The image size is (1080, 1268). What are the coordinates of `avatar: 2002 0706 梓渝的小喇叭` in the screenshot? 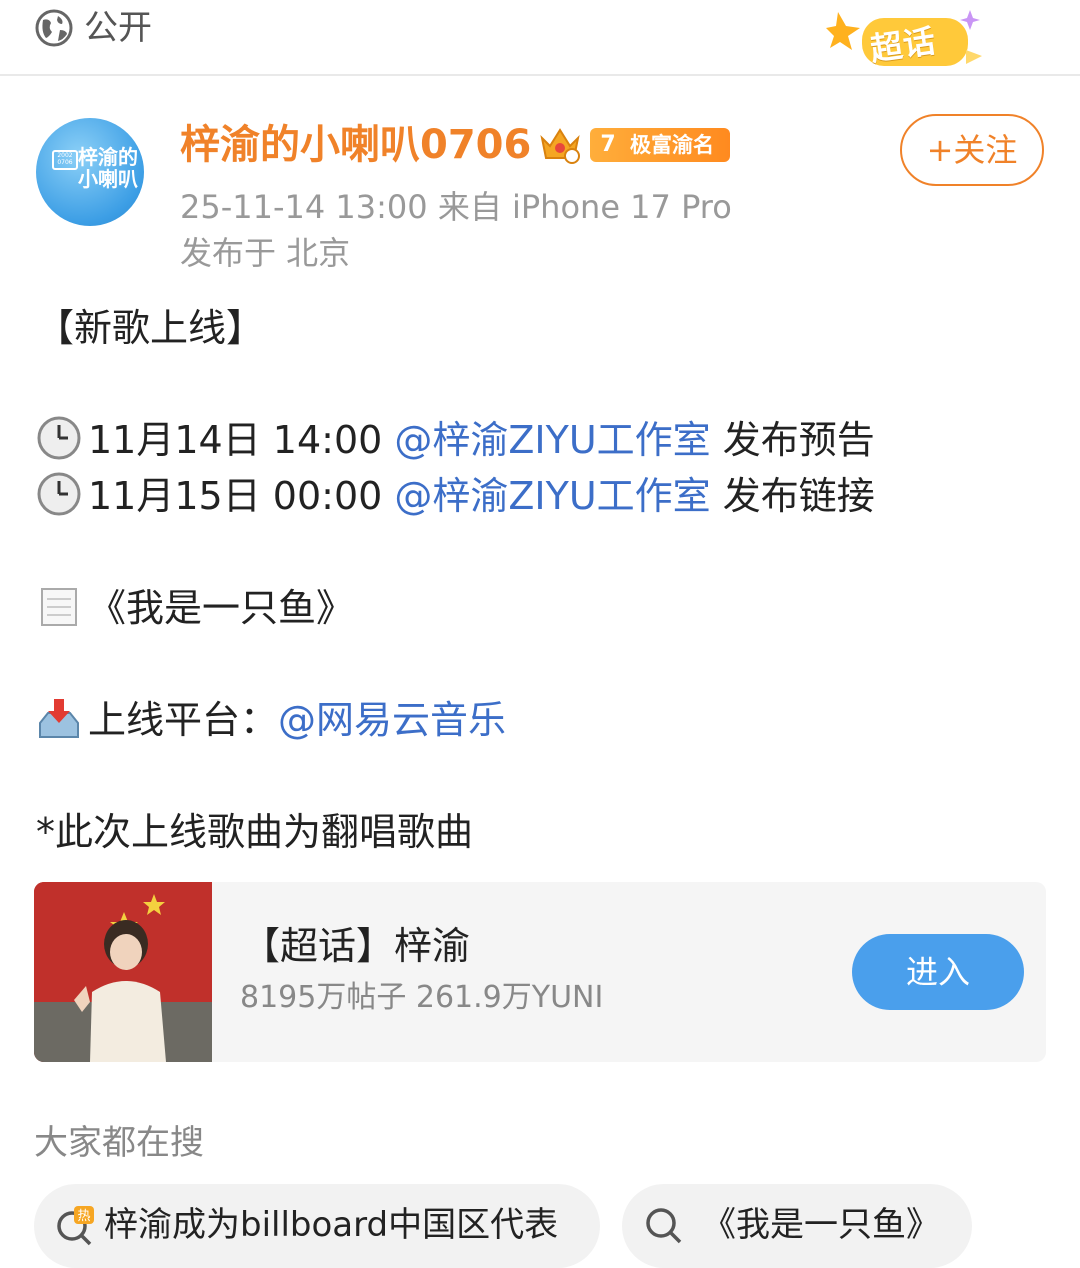 It's located at (90, 172).